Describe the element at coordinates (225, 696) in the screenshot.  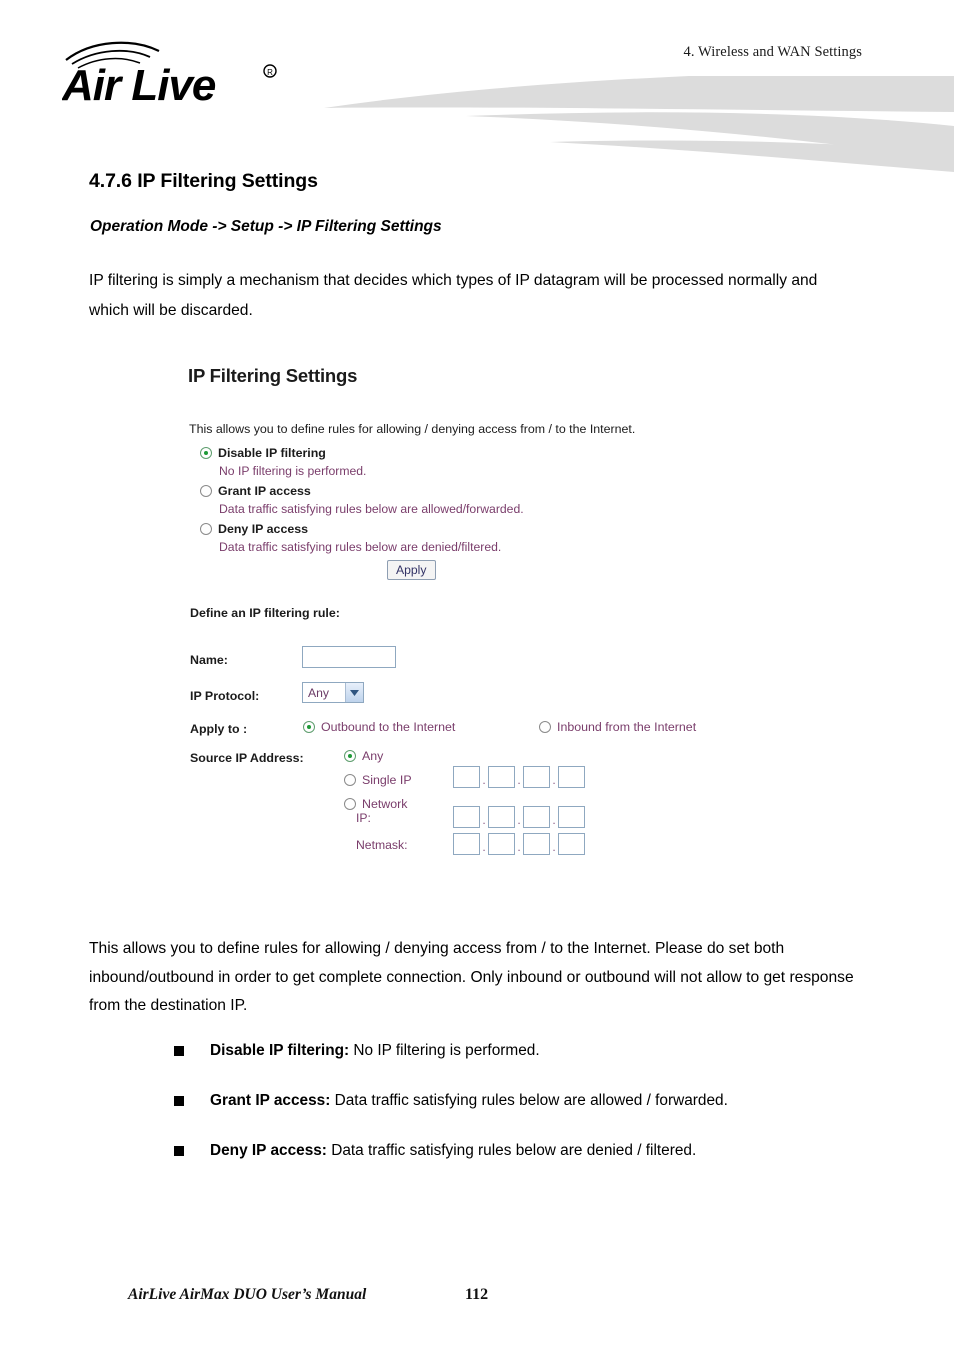
I see `ip-protocol-field-label: IP Protocol:` at that location.